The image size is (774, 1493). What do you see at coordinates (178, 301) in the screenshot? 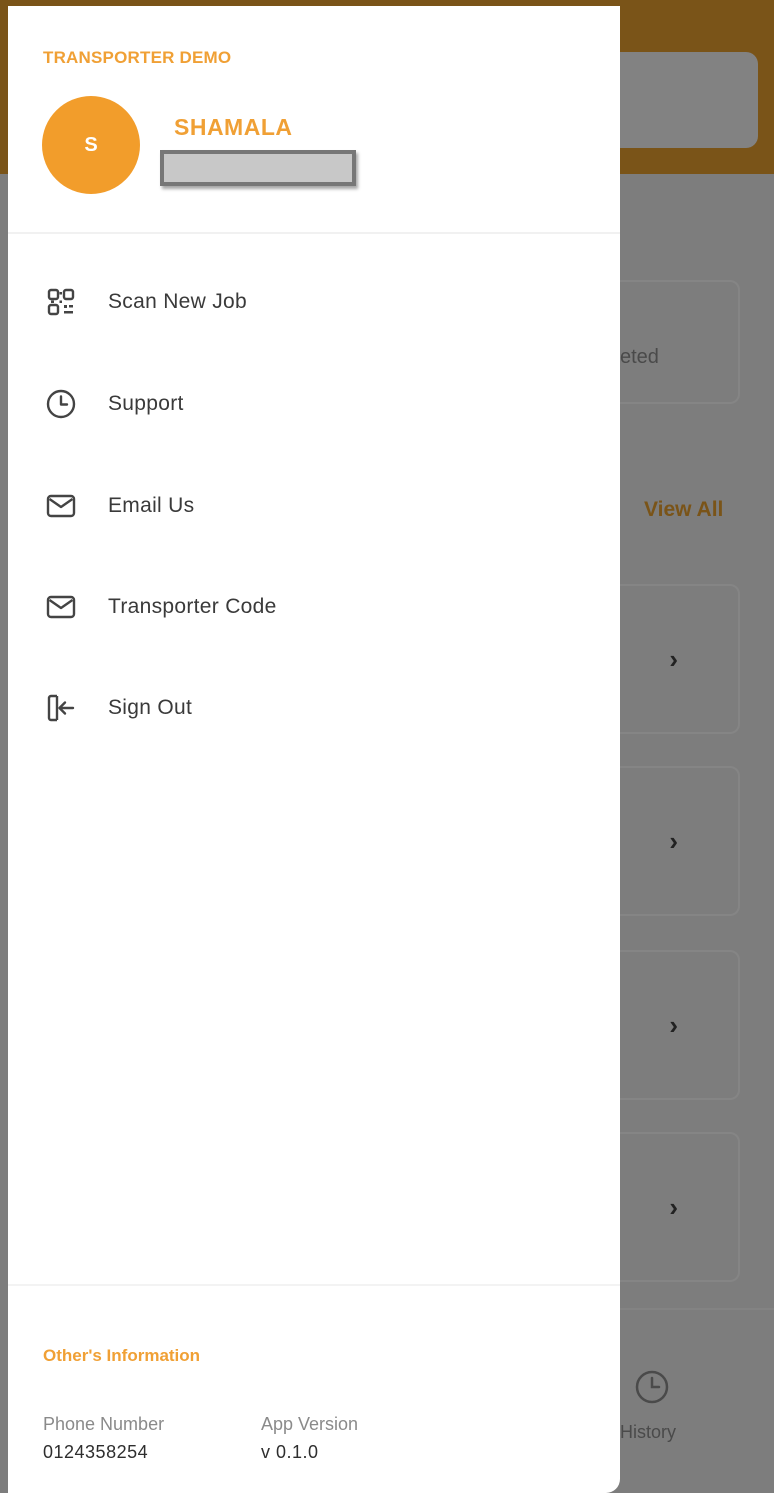
I see `menu-item-label: Scan New Job` at bounding box center [178, 301].